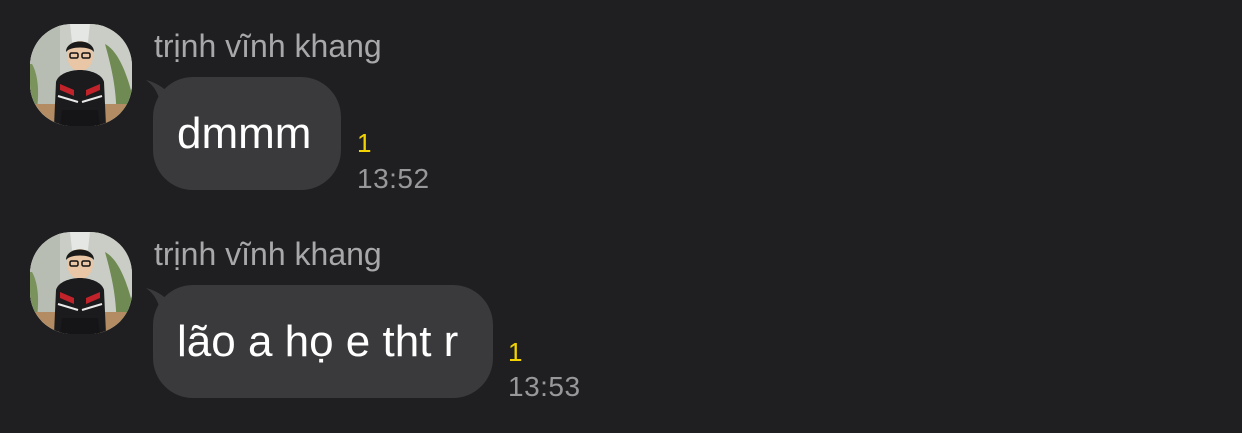 The image size is (1242, 433). What do you see at coordinates (247, 133) in the screenshot?
I see `message-bubble: dmmm` at bounding box center [247, 133].